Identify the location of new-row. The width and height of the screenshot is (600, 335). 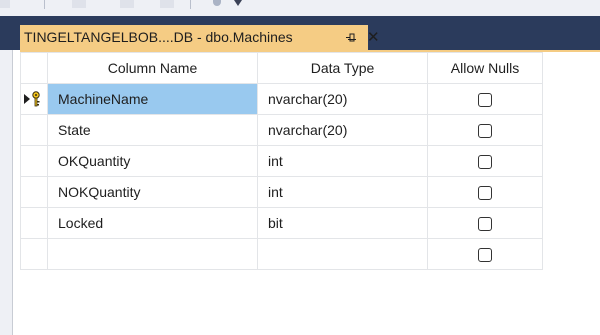
(281, 254).